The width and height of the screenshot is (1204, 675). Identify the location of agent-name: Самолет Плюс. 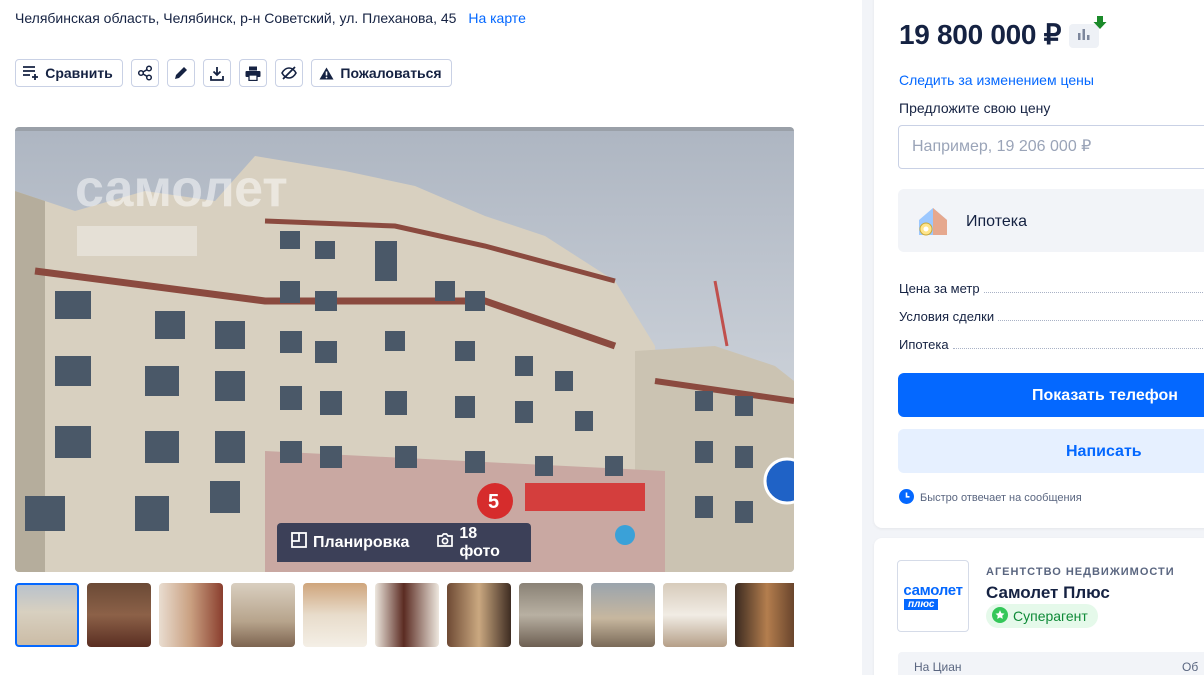
(1048, 593).